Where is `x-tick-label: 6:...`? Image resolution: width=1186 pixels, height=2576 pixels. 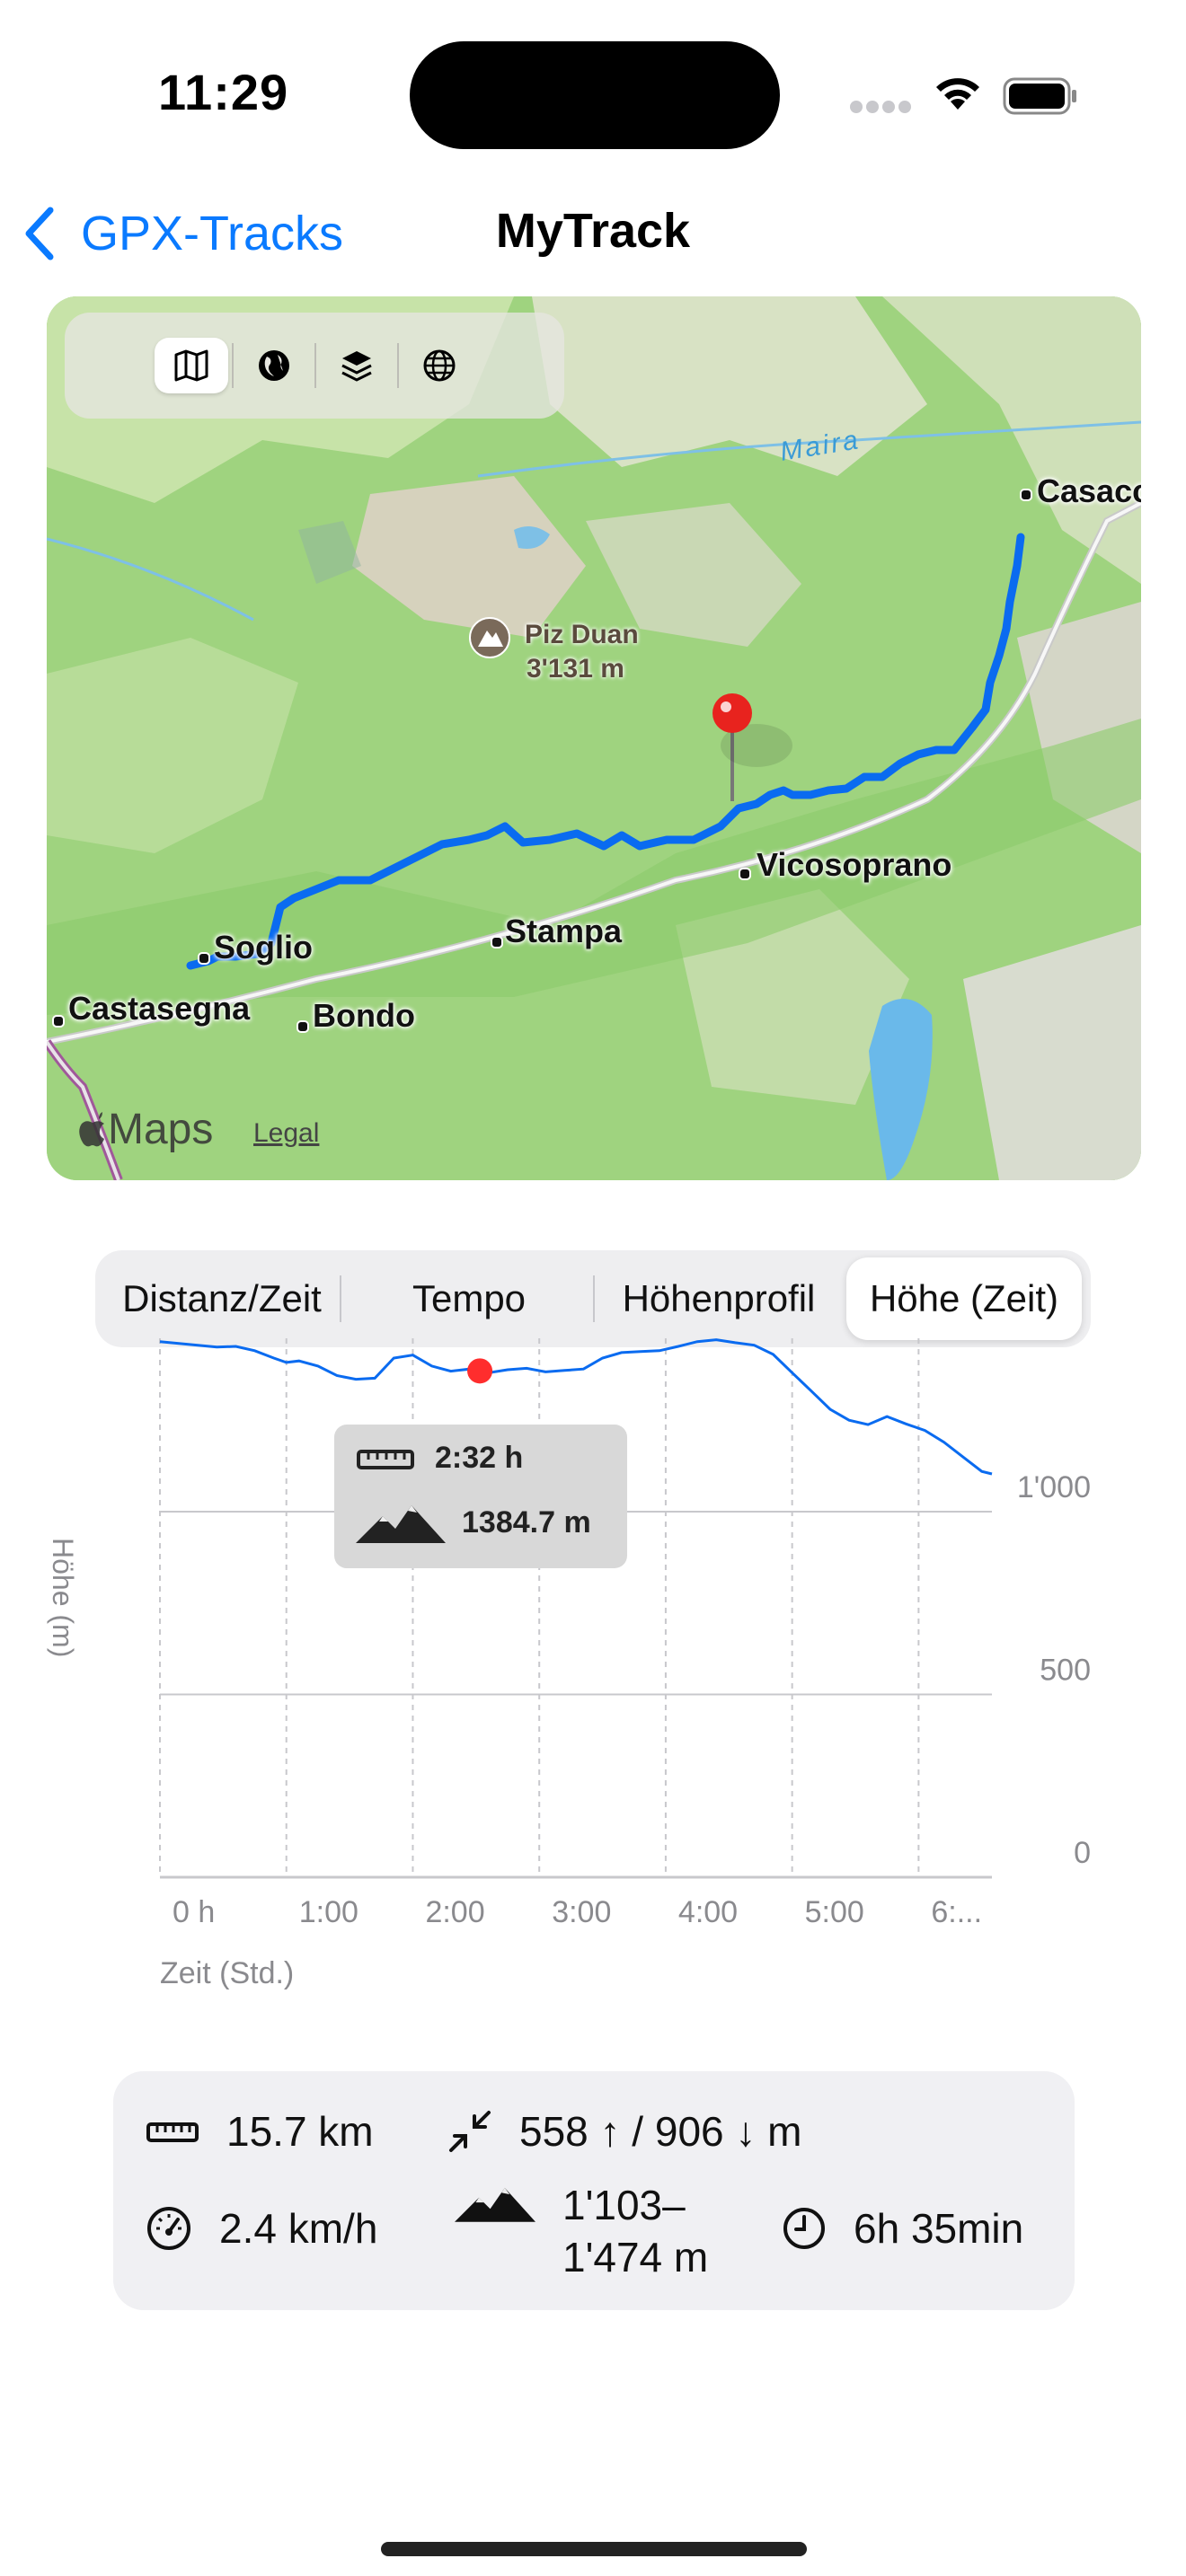 x-tick-label: 6:... is located at coordinates (956, 1912).